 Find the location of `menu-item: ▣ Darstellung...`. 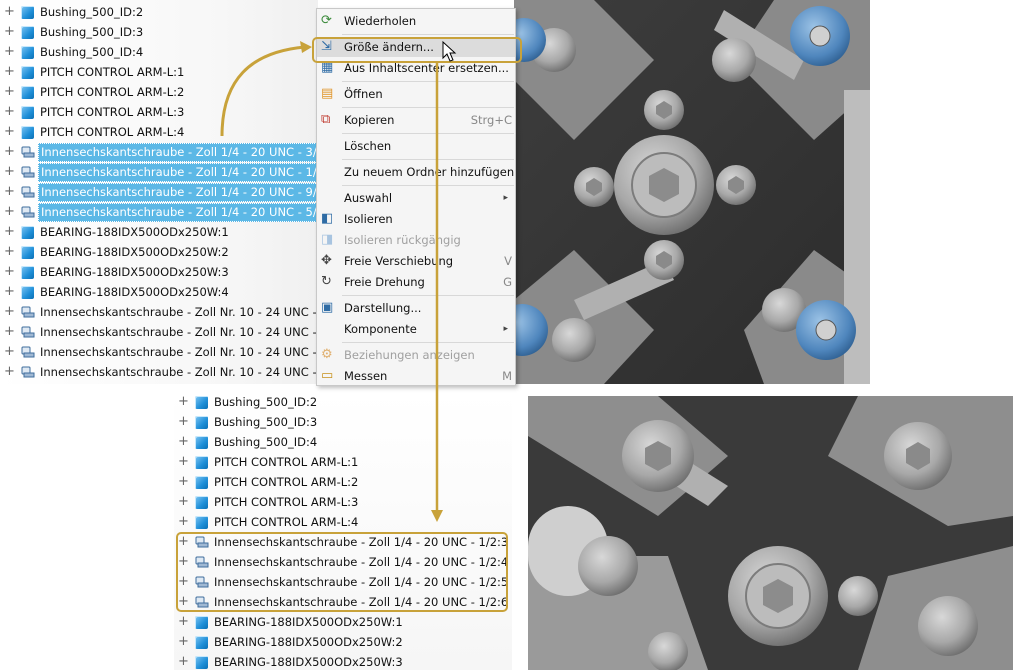

menu-item: ▣ Darstellung... is located at coordinates (416, 308).